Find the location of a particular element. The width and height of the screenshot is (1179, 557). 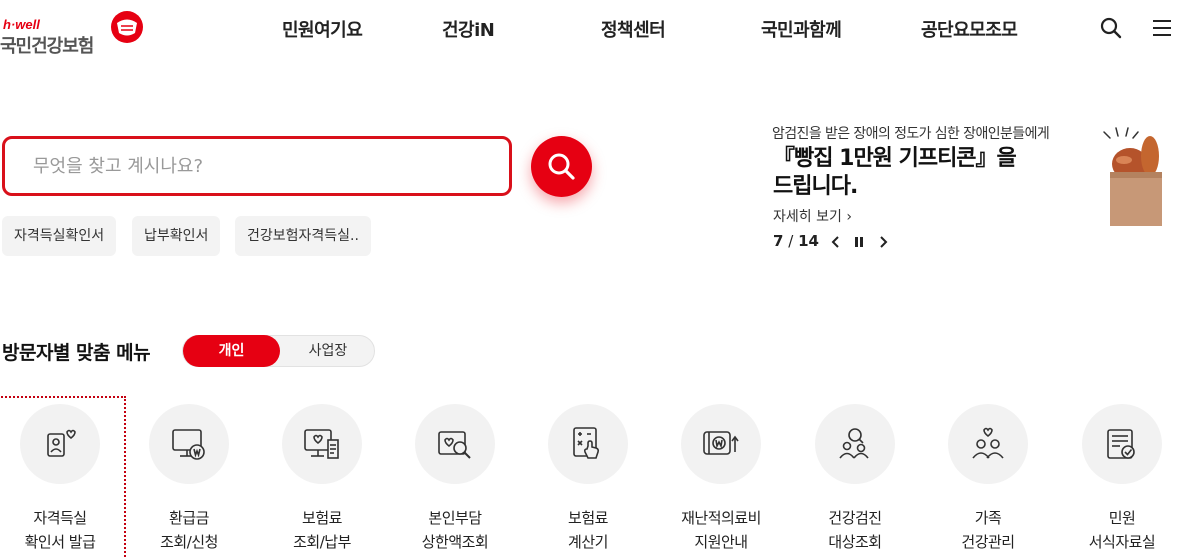

banner-pager: 7 / 14 is located at coordinates (796, 242).